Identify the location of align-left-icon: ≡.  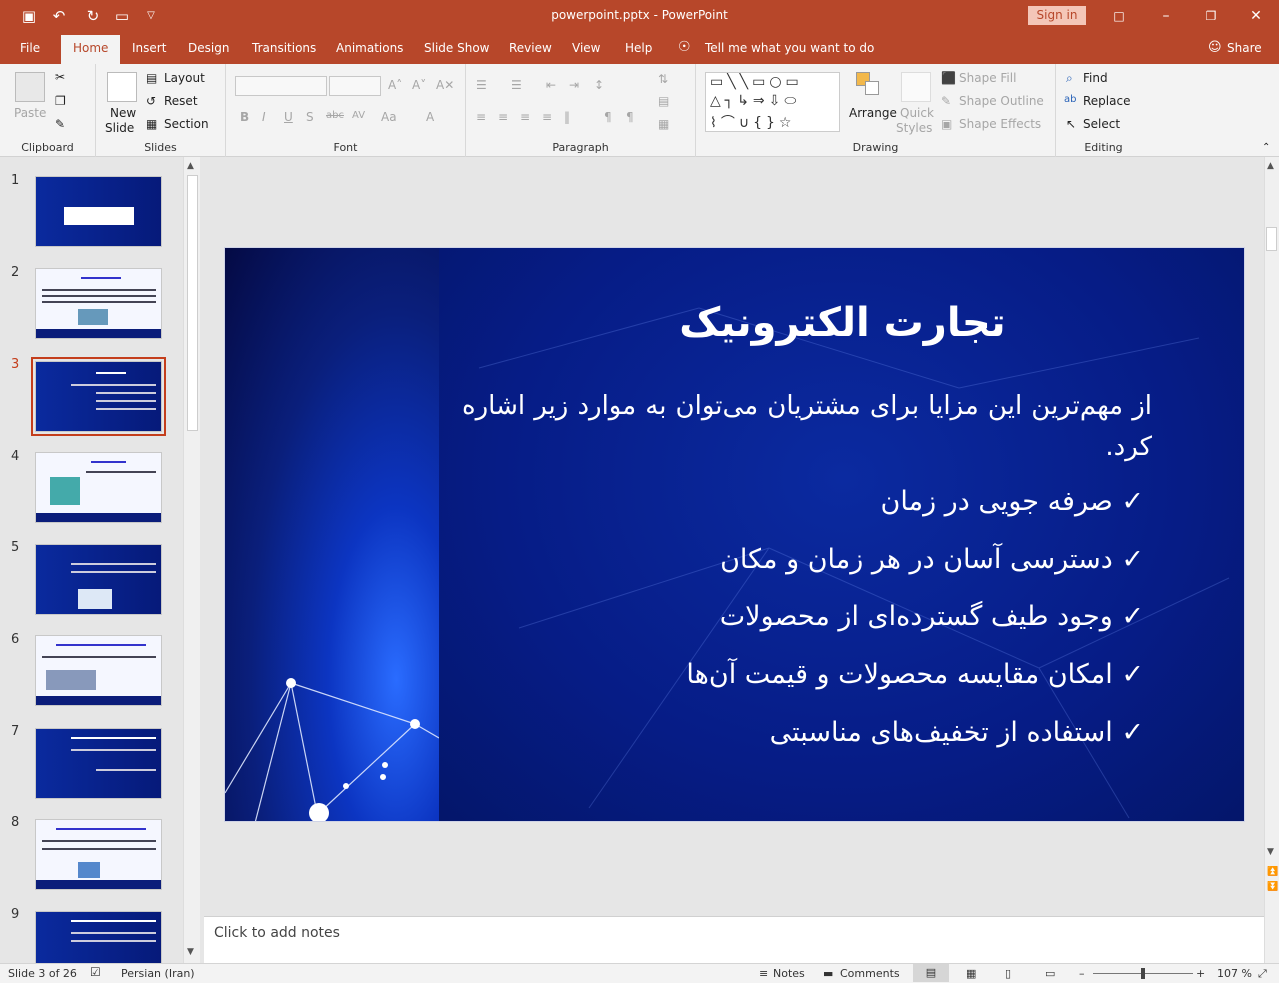
(481, 117).